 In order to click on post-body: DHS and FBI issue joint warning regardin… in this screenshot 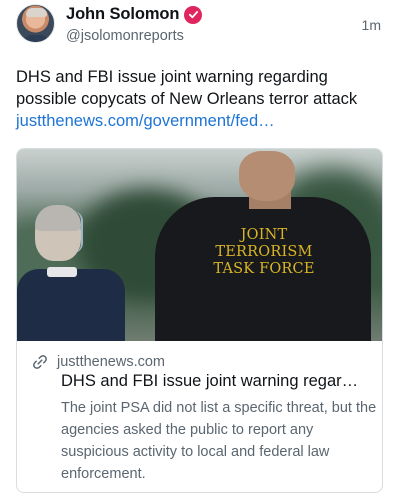, I will do `click(187, 88)`.